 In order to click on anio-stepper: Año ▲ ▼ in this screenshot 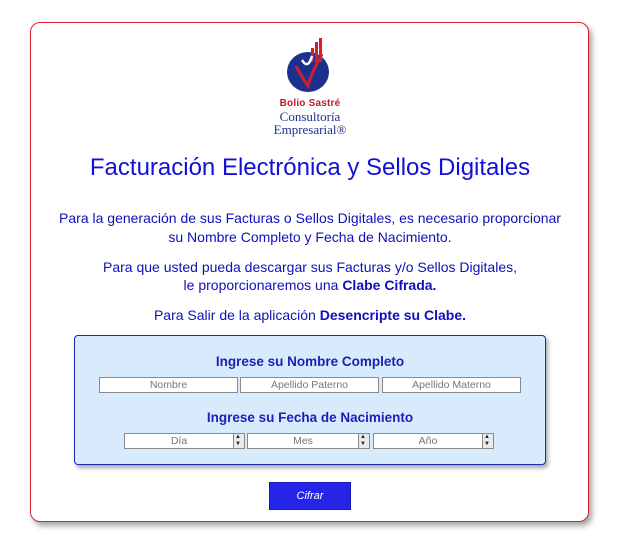, I will do `click(434, 441)`.